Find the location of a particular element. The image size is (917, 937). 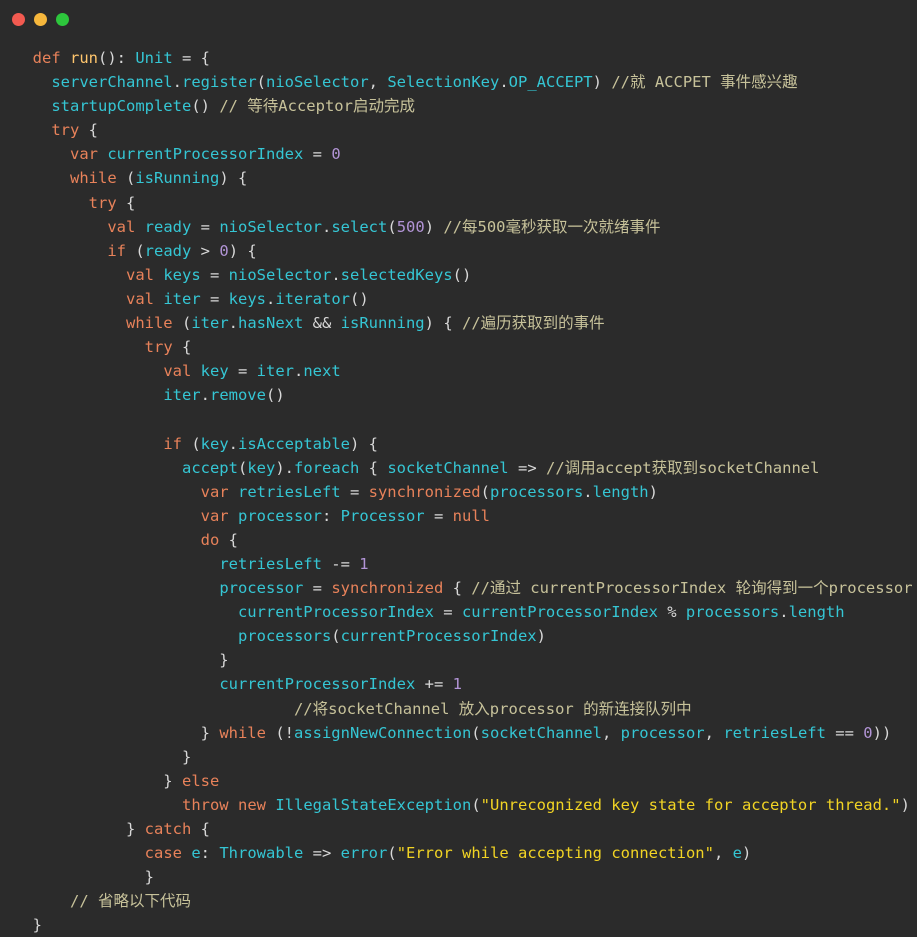

code-token: processors is located at coordinates (536, 491).